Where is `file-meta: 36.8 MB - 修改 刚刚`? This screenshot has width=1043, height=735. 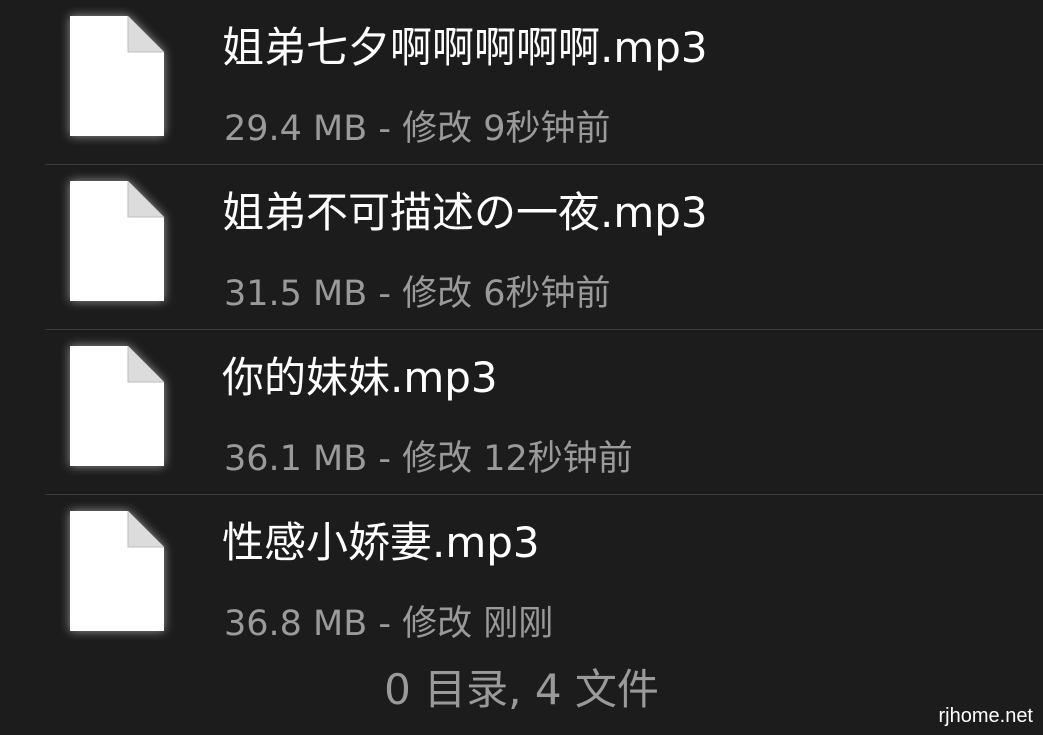 file-meta: 36.8 MB - 修改 刚刚 is located at coordinates (389, 624).